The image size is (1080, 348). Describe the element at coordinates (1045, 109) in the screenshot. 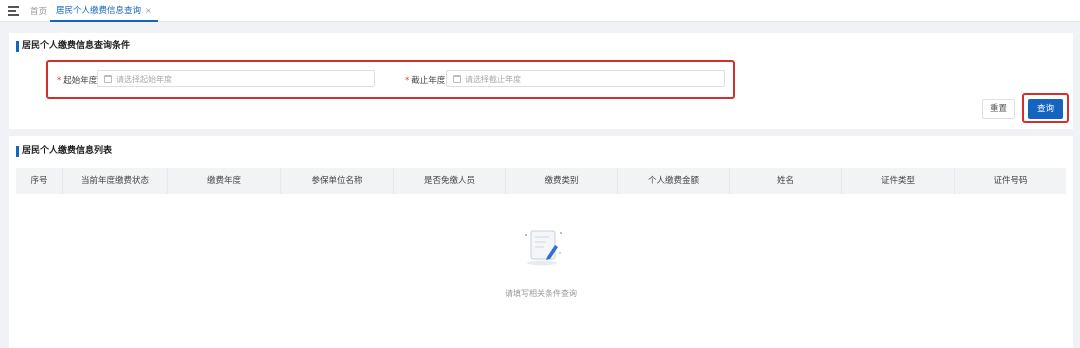

I see `query-button: 查询` at that location.